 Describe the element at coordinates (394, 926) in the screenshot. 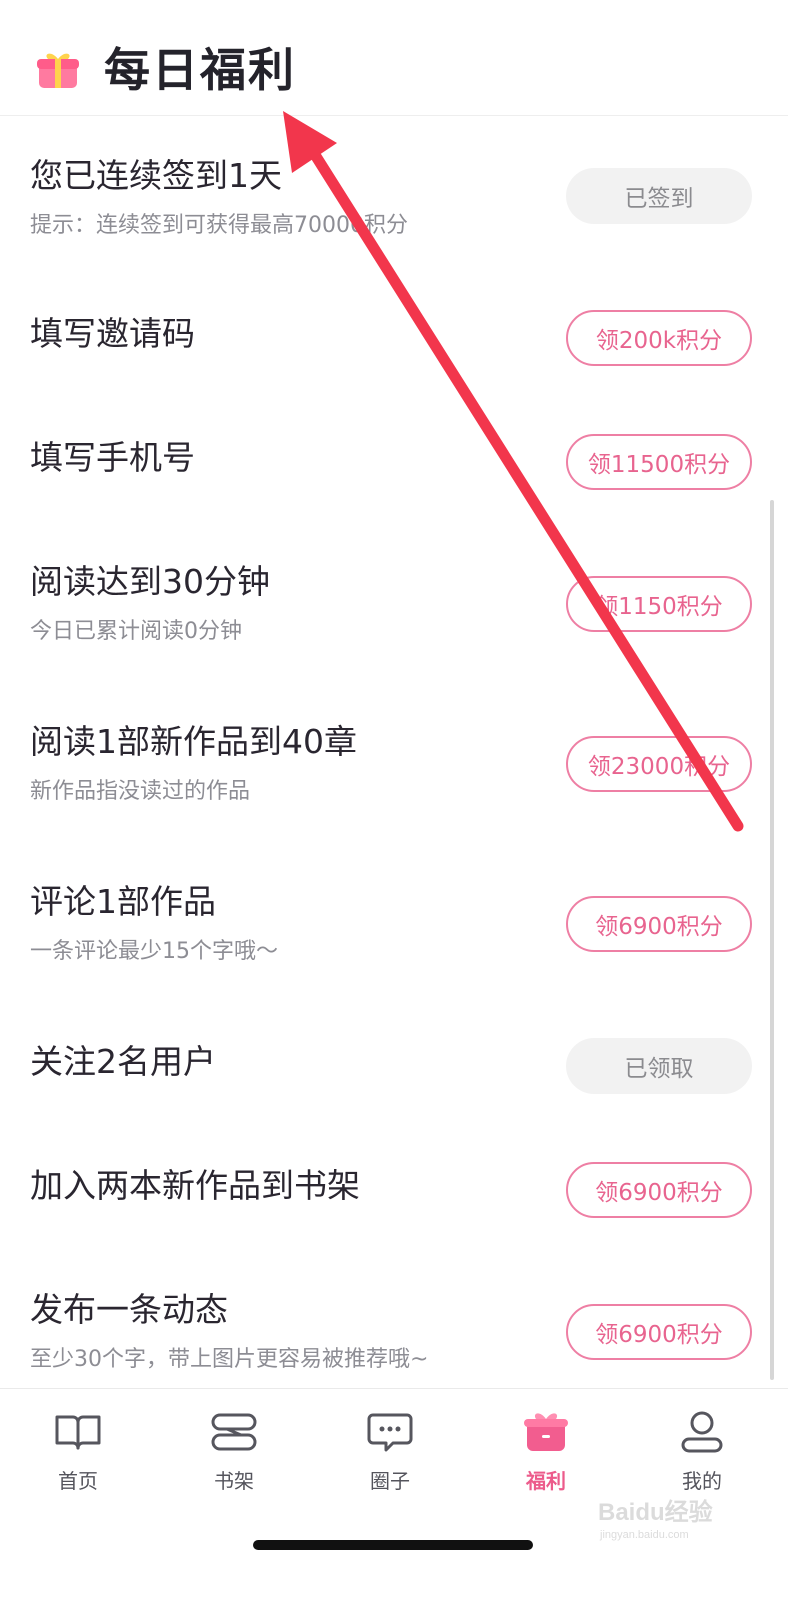

I see `task-row-comment: 评论1部作品 一条评论最少15个字哦～ 领6900积分` at that location.